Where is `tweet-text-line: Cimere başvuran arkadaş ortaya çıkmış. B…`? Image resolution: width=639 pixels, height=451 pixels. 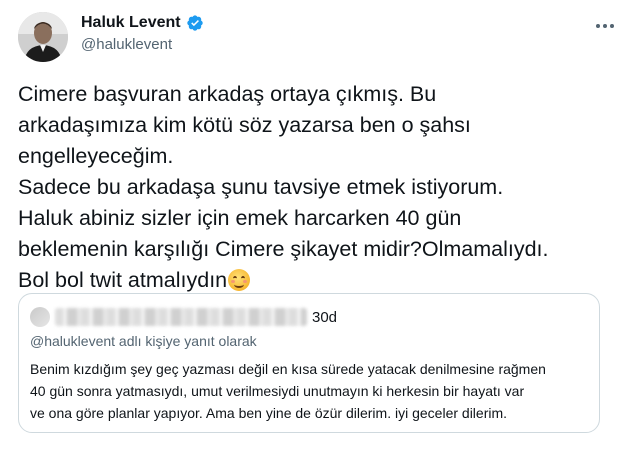 tweet-text-line: Cimere başvuran arkadaş ortaya çıkmış. B… is located at coordinates (227, 94).